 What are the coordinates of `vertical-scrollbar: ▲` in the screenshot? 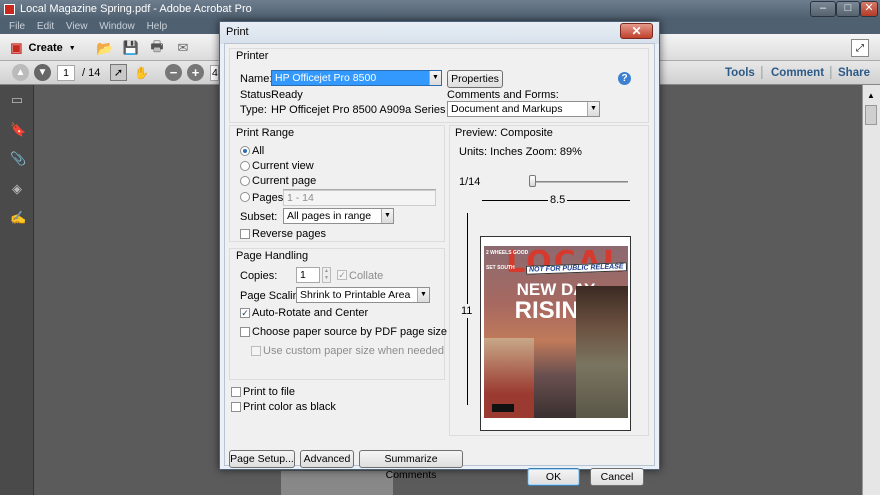 It's located at (871, 290).